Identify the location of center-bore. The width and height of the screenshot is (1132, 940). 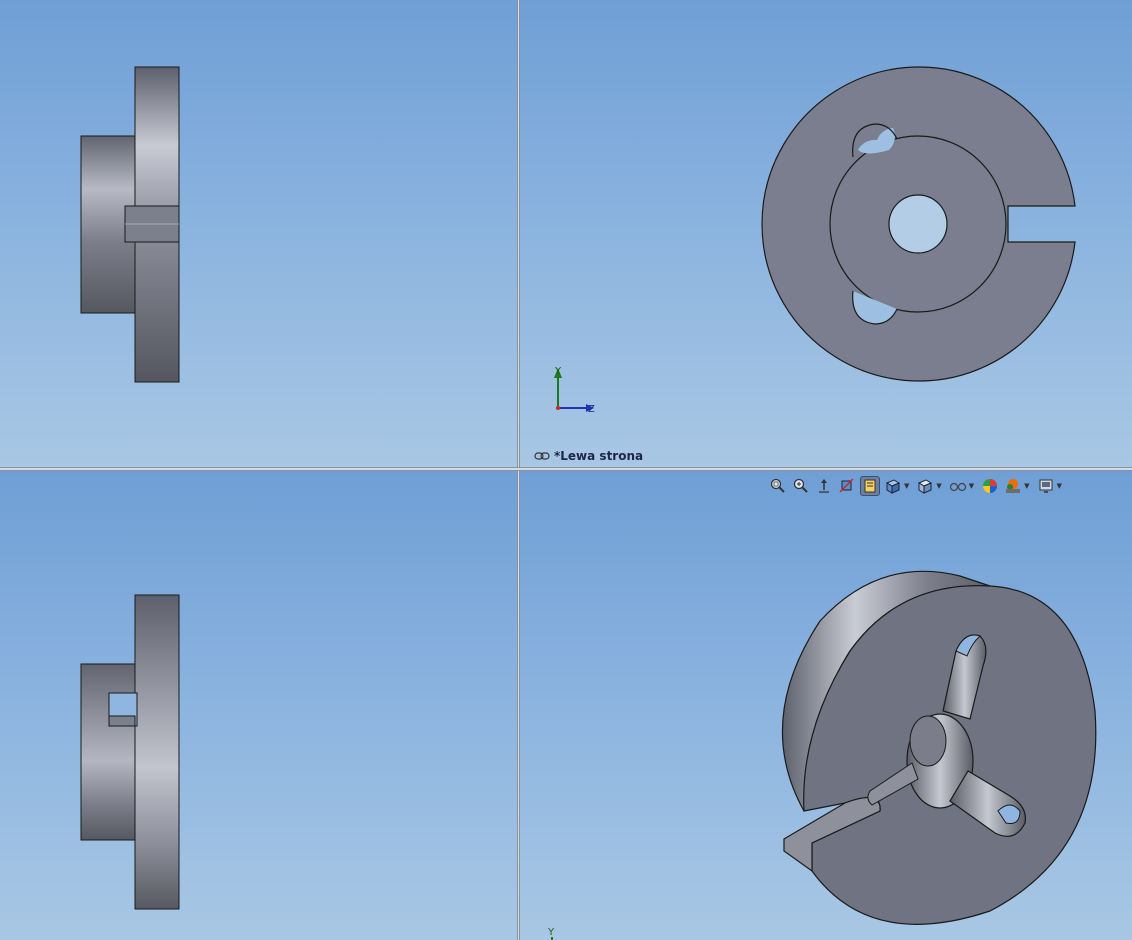
(918, 224).